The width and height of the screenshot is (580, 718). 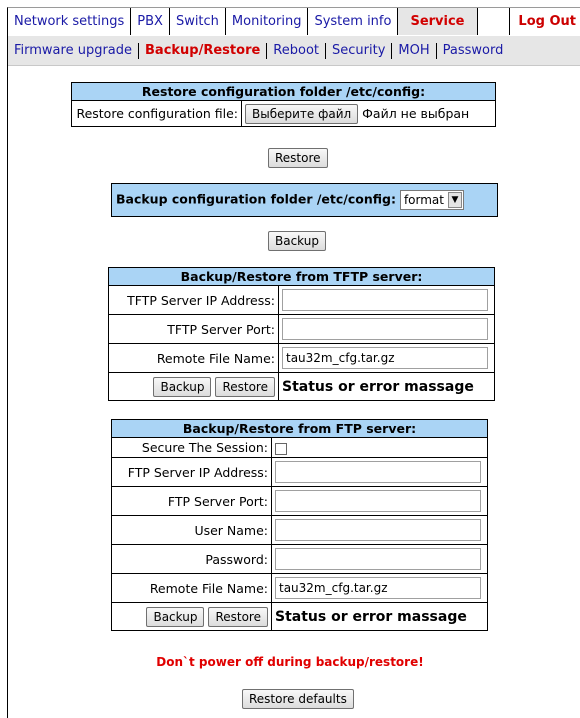 I want to click on top-menu-network-settings: Network settings, so click(x=70, y=21).